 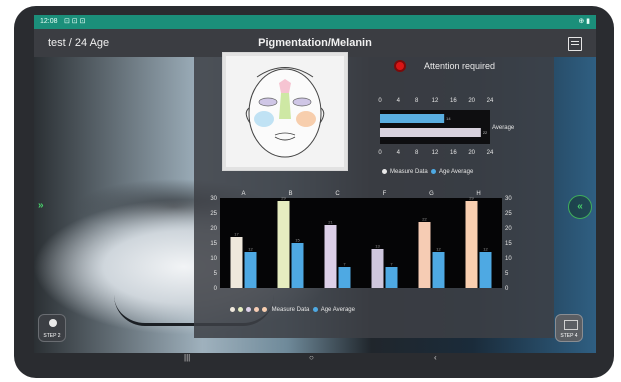 I want to click on home-icon: ○, so click(x=311, y=358).